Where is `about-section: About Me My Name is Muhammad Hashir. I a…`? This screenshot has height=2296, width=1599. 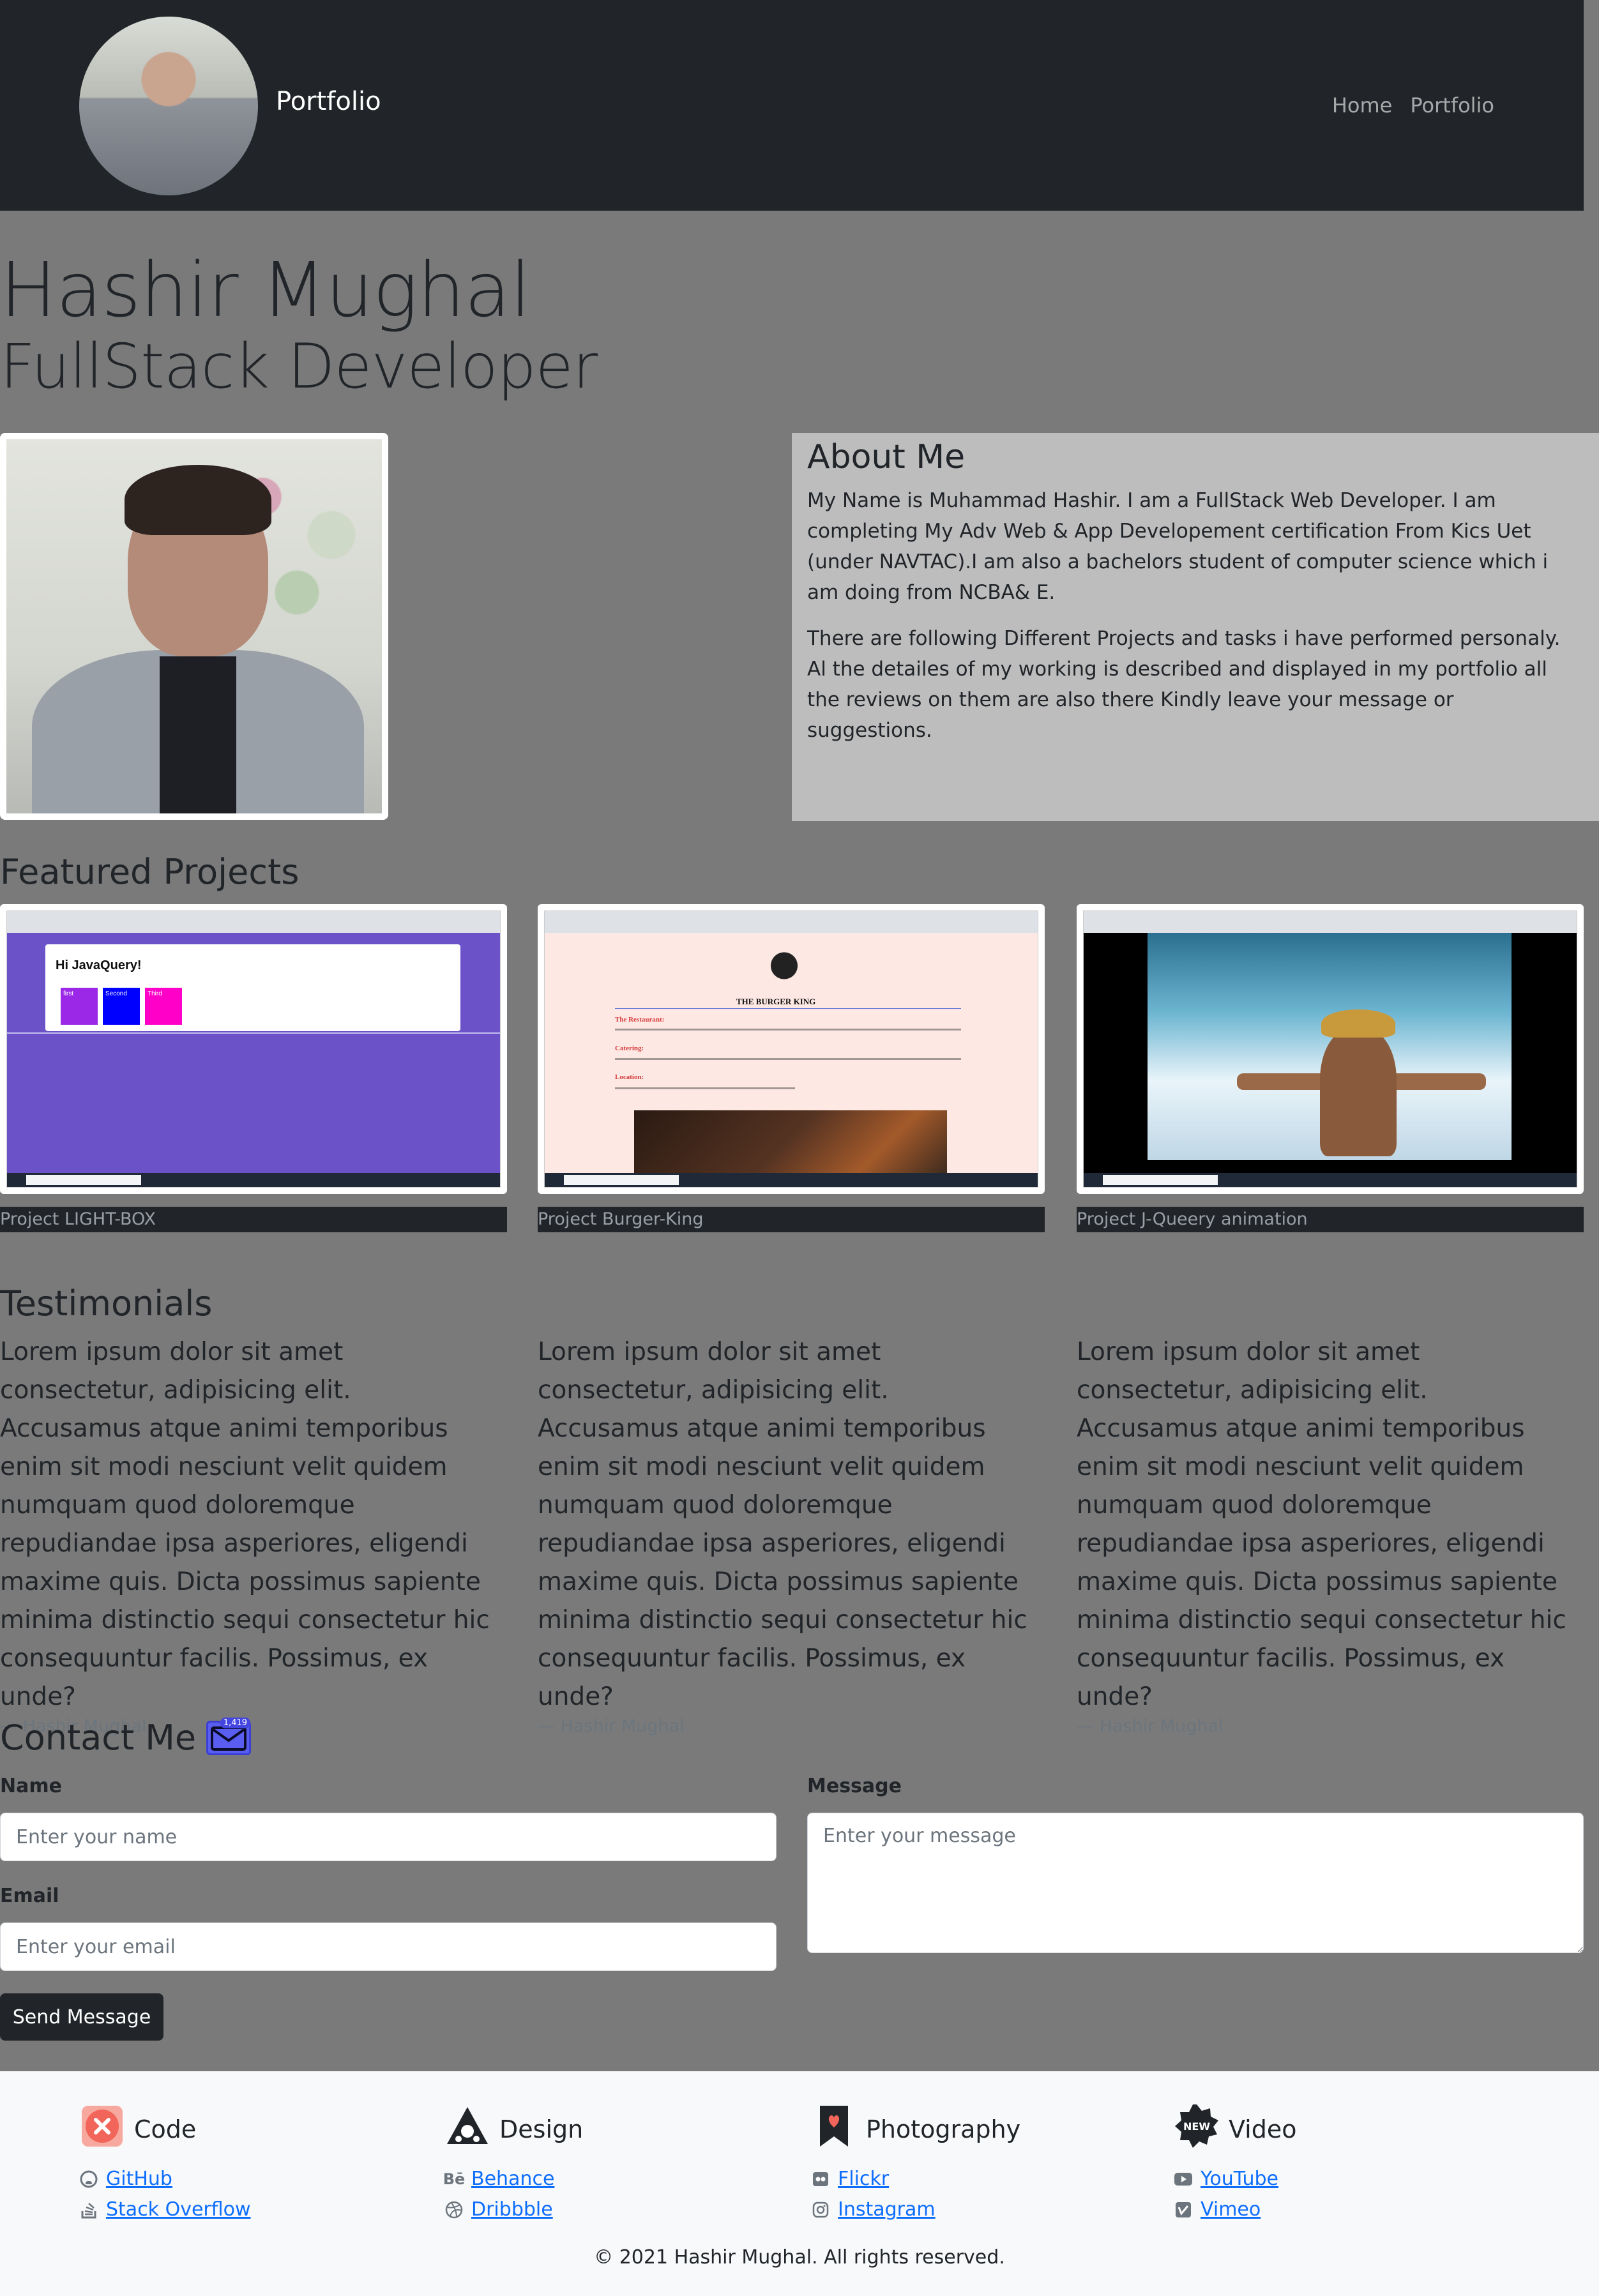
about-section: About Me My Name is Muhammad Hashir. I a… is located at coordinates (1196, 627).